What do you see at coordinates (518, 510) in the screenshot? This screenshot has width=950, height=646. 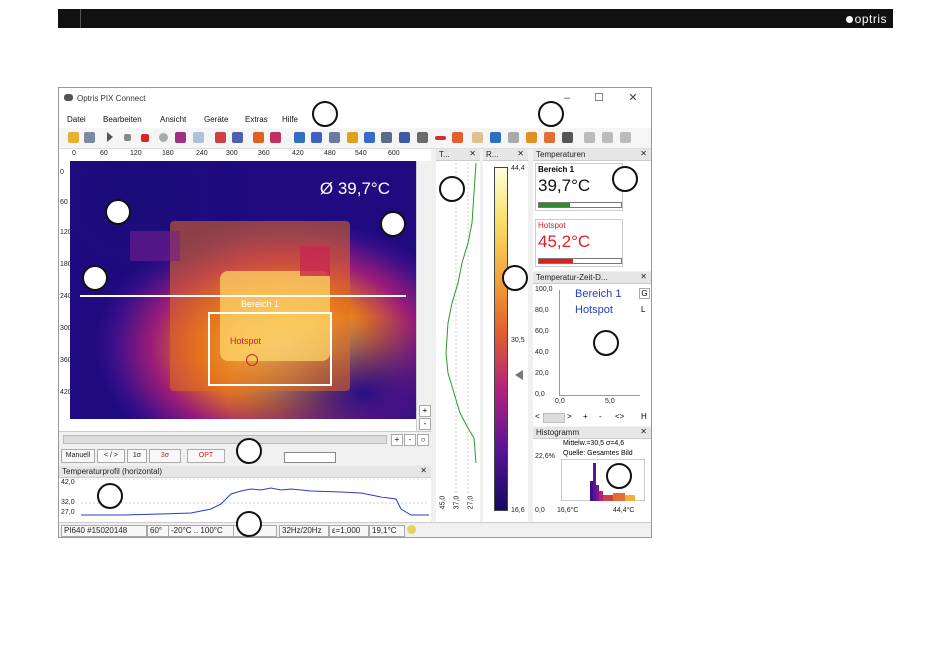 I see `palette-min-label: 16,6` at bounding box center [518, 510].